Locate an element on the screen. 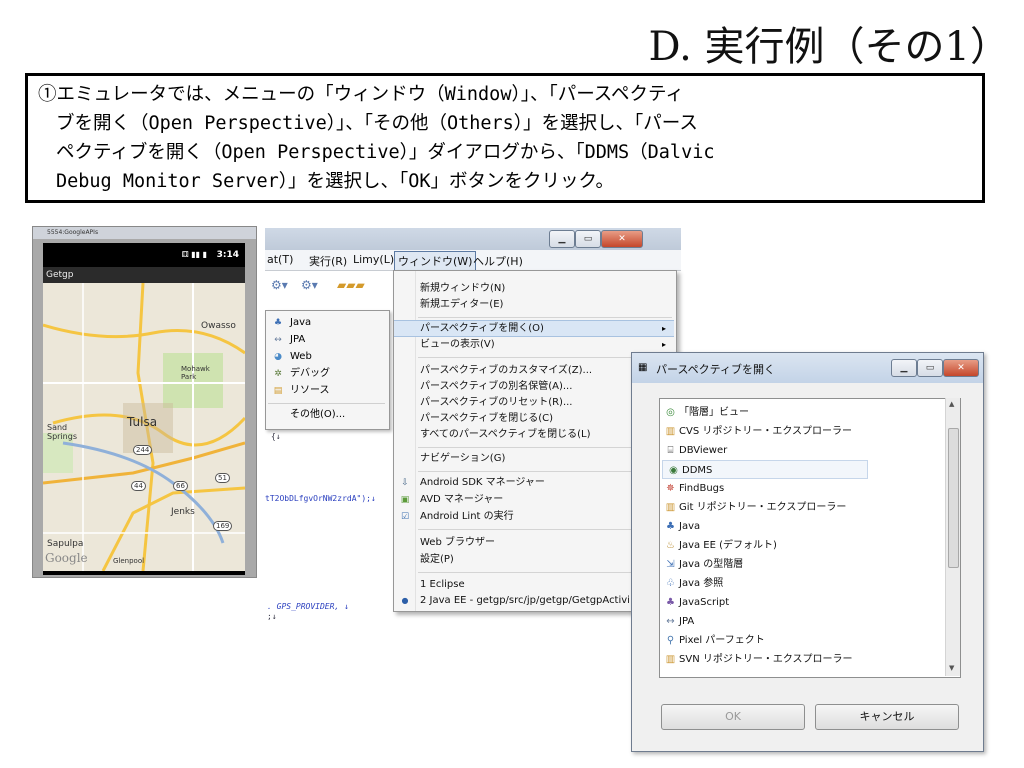 The width and height of the screenshot is (1024, 768). list-item: ▥ CVS リポジトリー・エクスプローラー is located at coordinates (801, 431).